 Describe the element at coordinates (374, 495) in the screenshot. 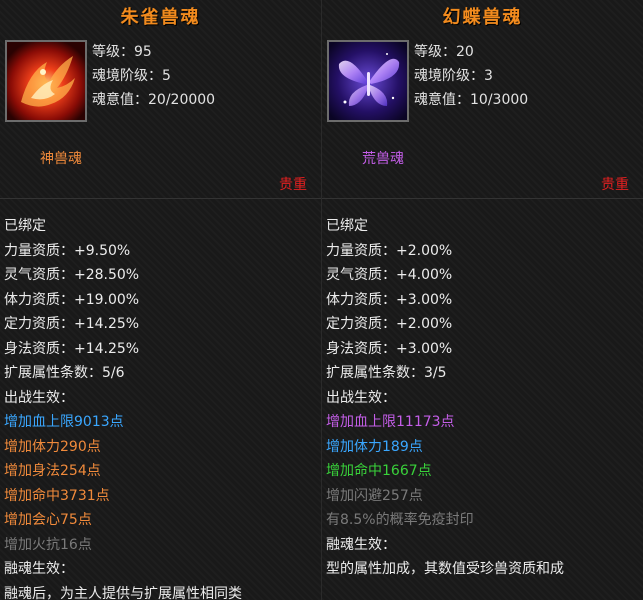

I see `right-effect-dodge: 增加闪避257点` at that location.